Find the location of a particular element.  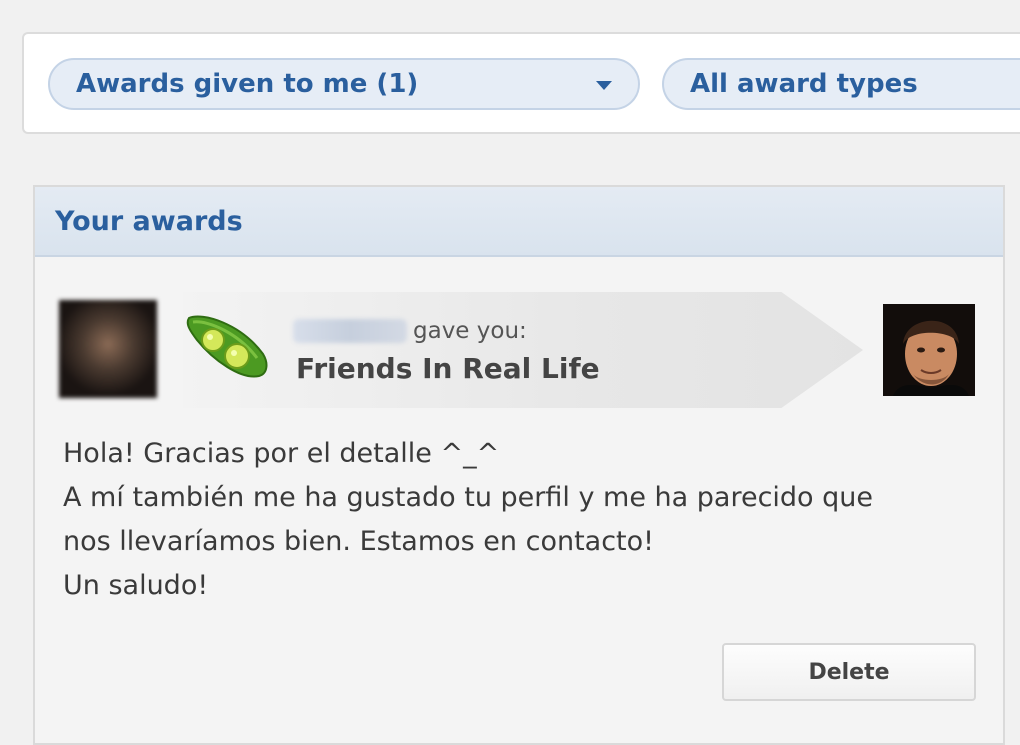

award-type-label: All award types is located at coordinates (804, 84).